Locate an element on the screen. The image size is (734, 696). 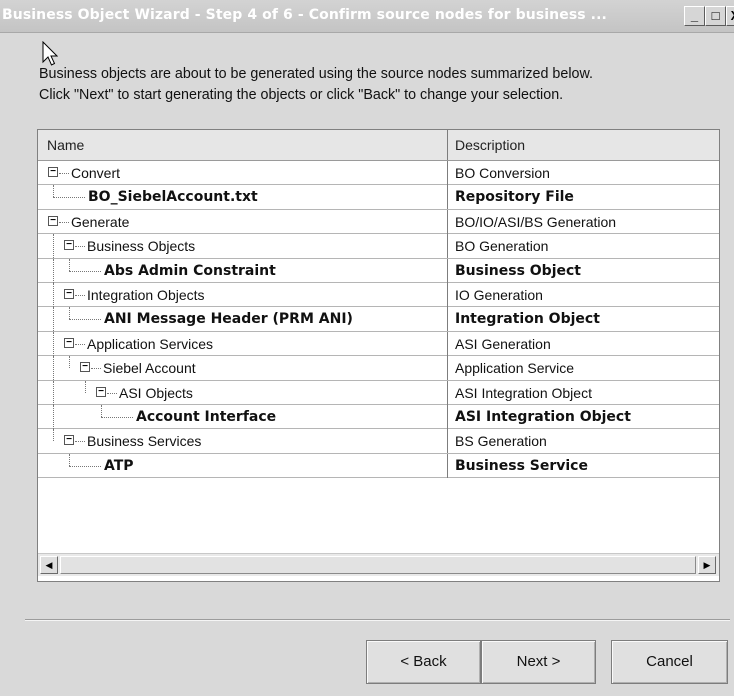
row-name-label: Convert is located at coordinates (96, 173).